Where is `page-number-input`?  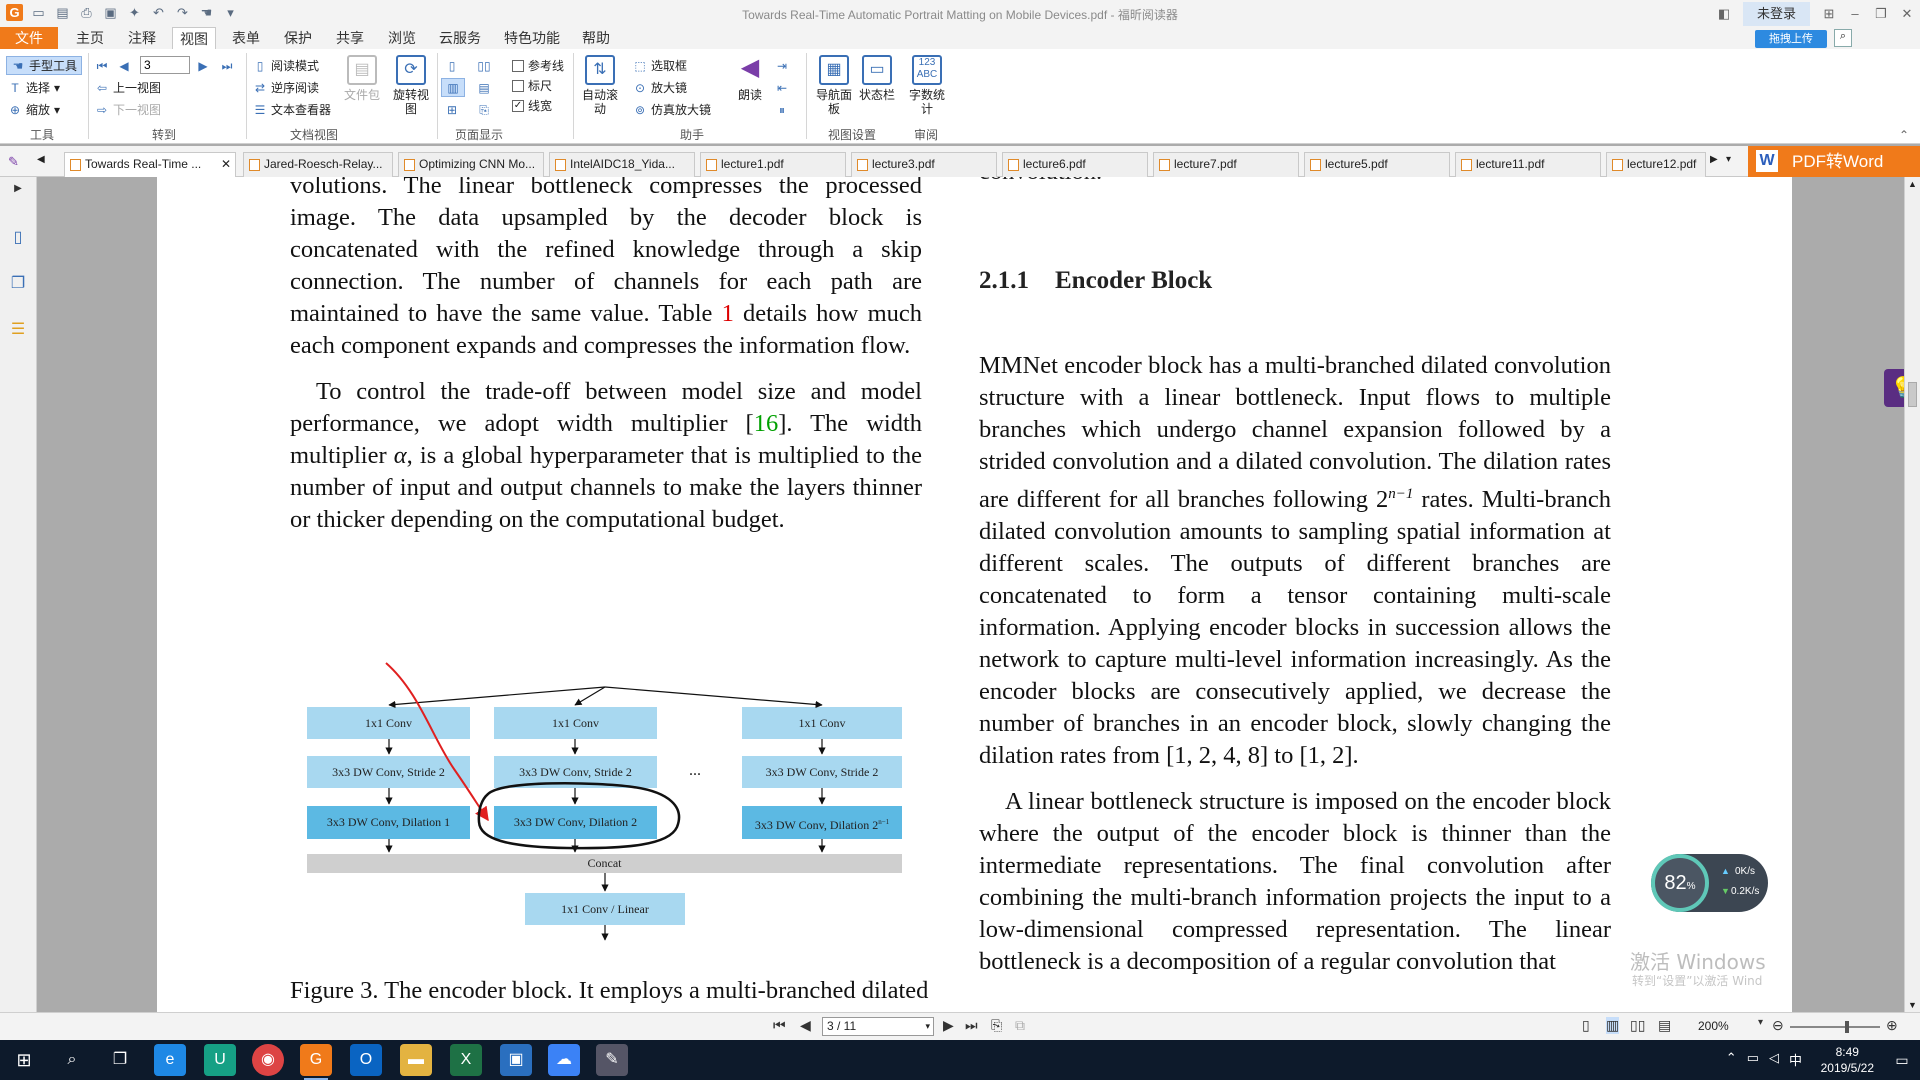 page-number-input is located at coordinates (165, 65).